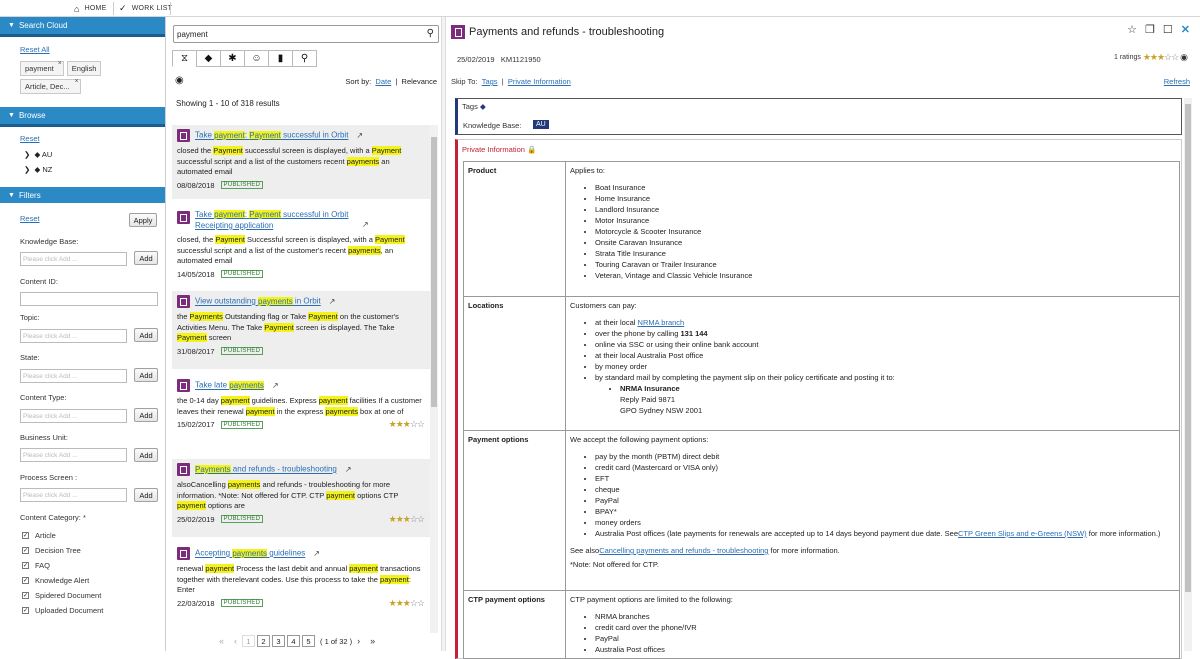 The height and width of the screenshot is (659, 1200). What do you see at coordinates (232, 58) in the screenshot?
I see `alert-icon: ✱` at bounding box center [232, 58].